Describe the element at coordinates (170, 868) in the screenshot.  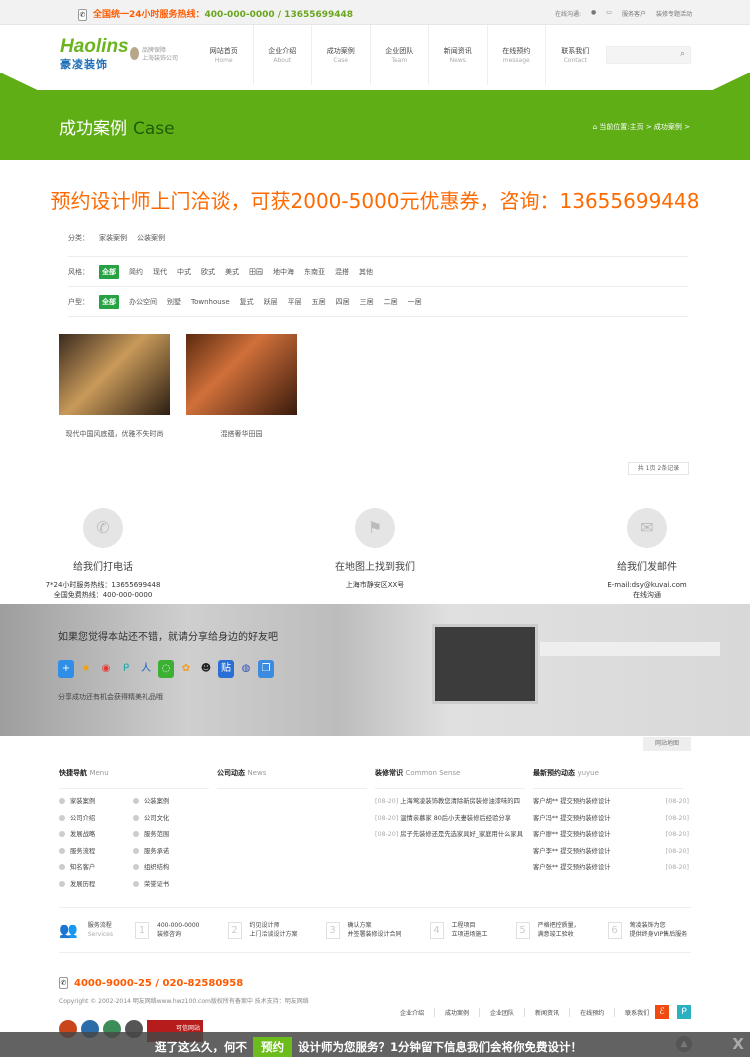
I see `footer-link: 组织结构` at that location.